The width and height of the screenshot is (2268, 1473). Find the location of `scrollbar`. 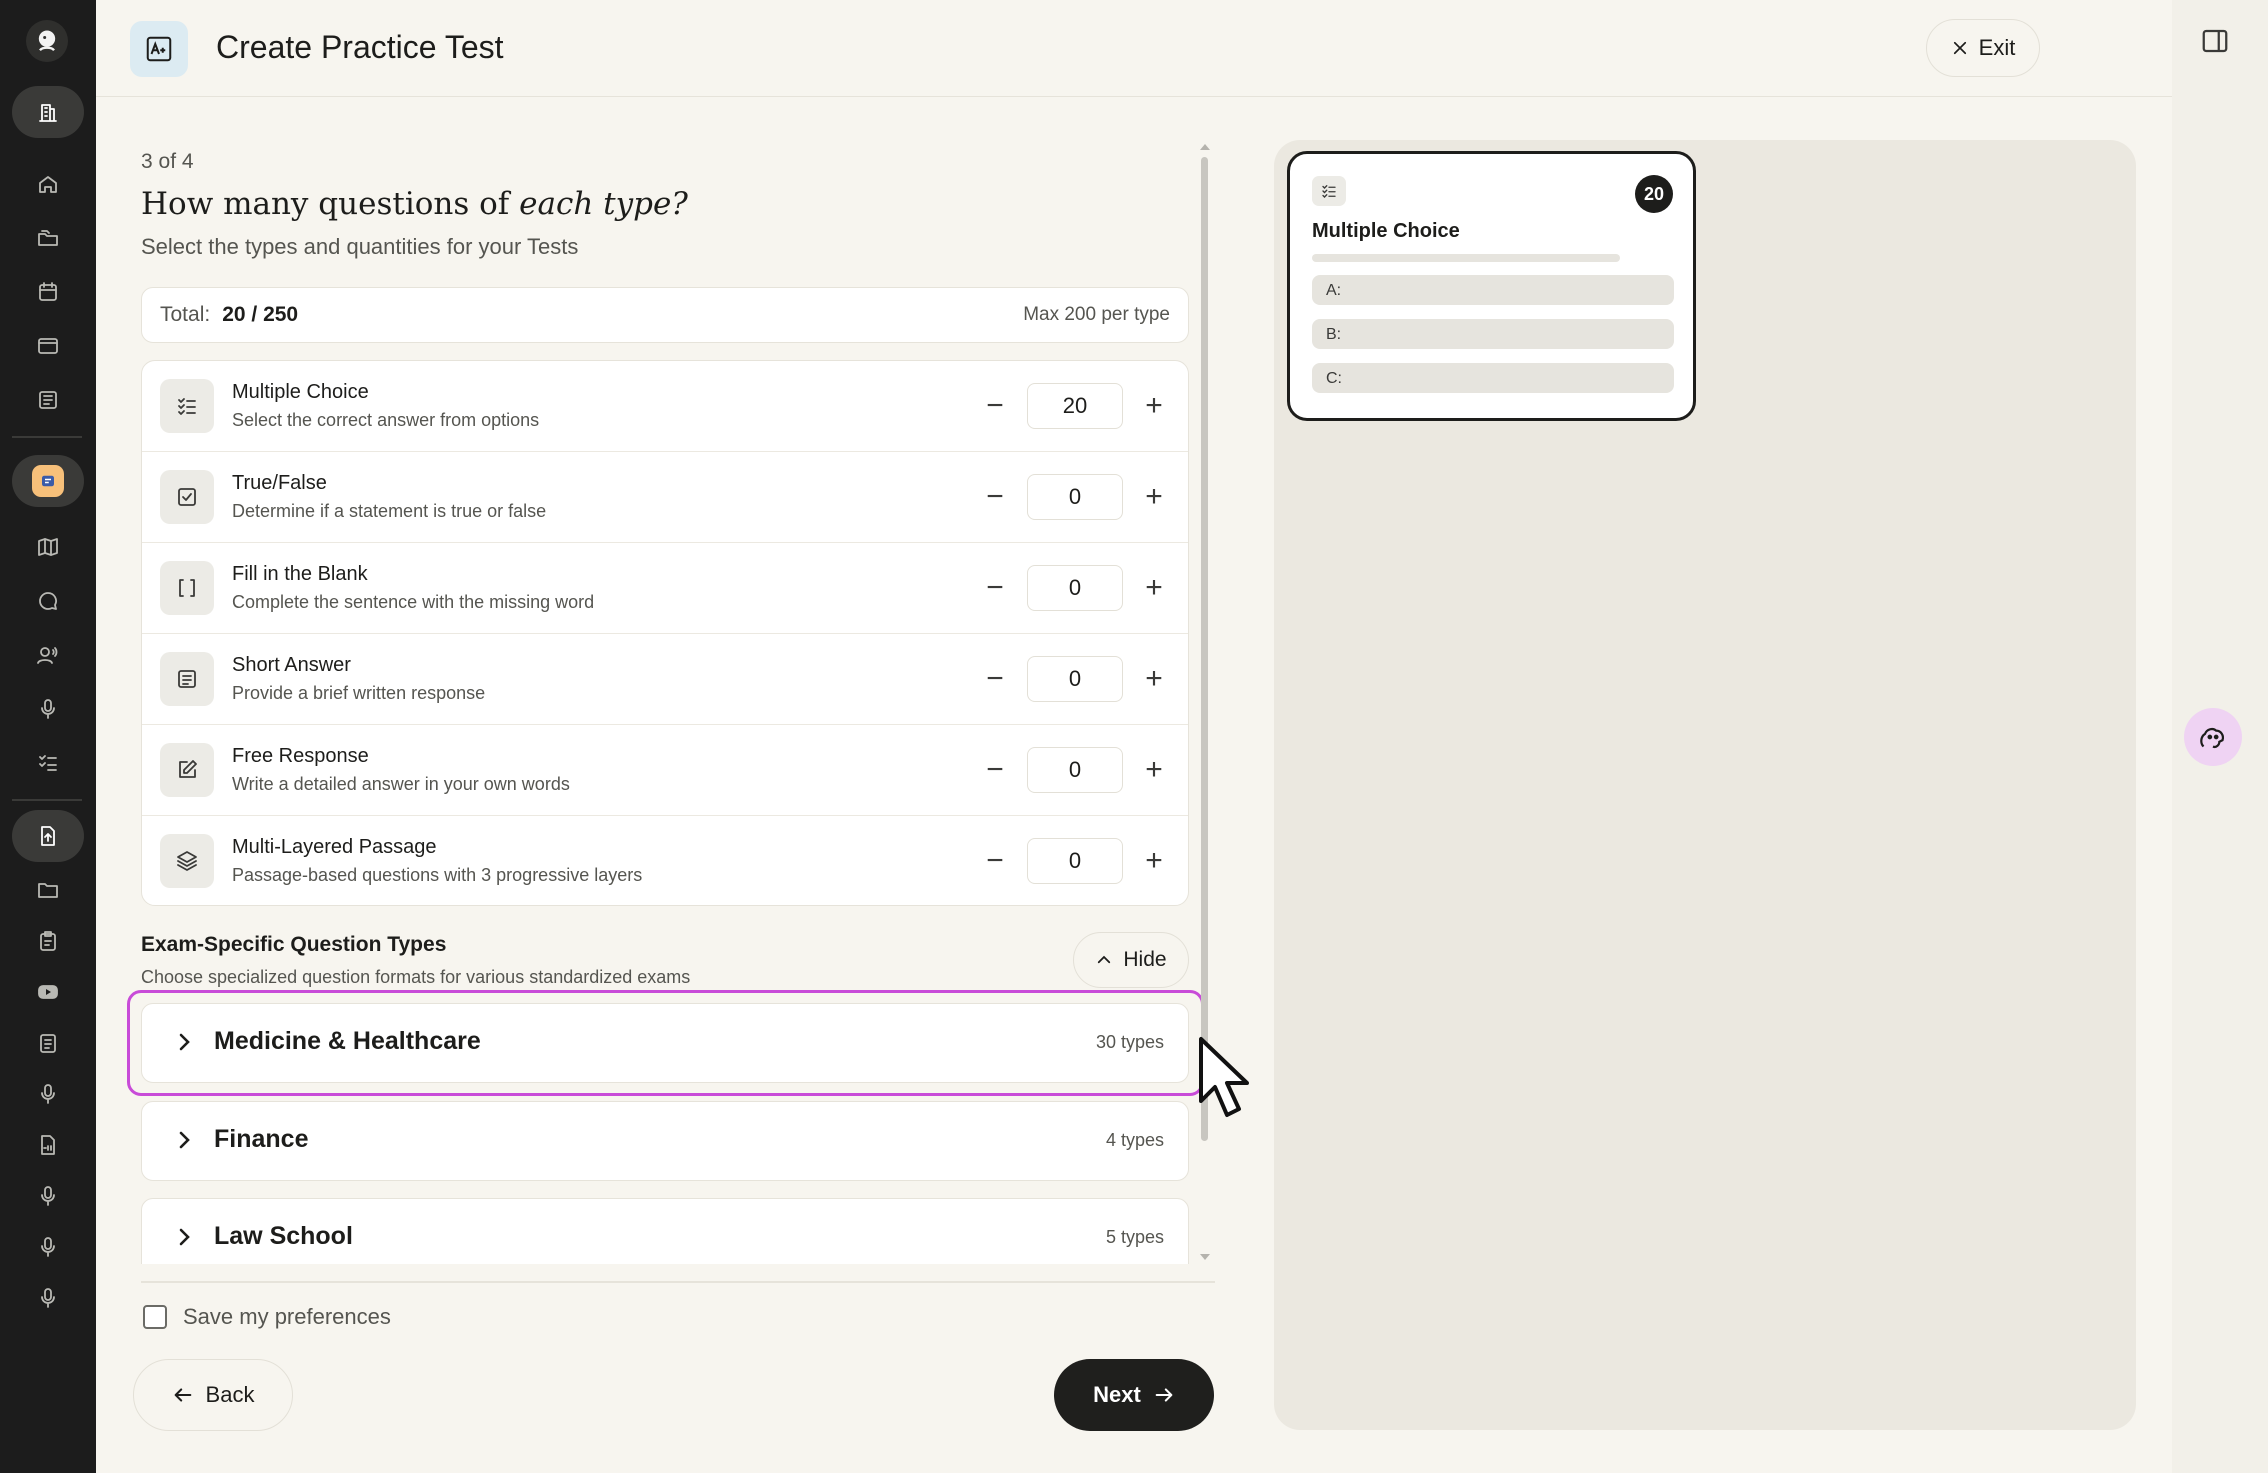

scrollbar is located at coordinates (1204, 649).